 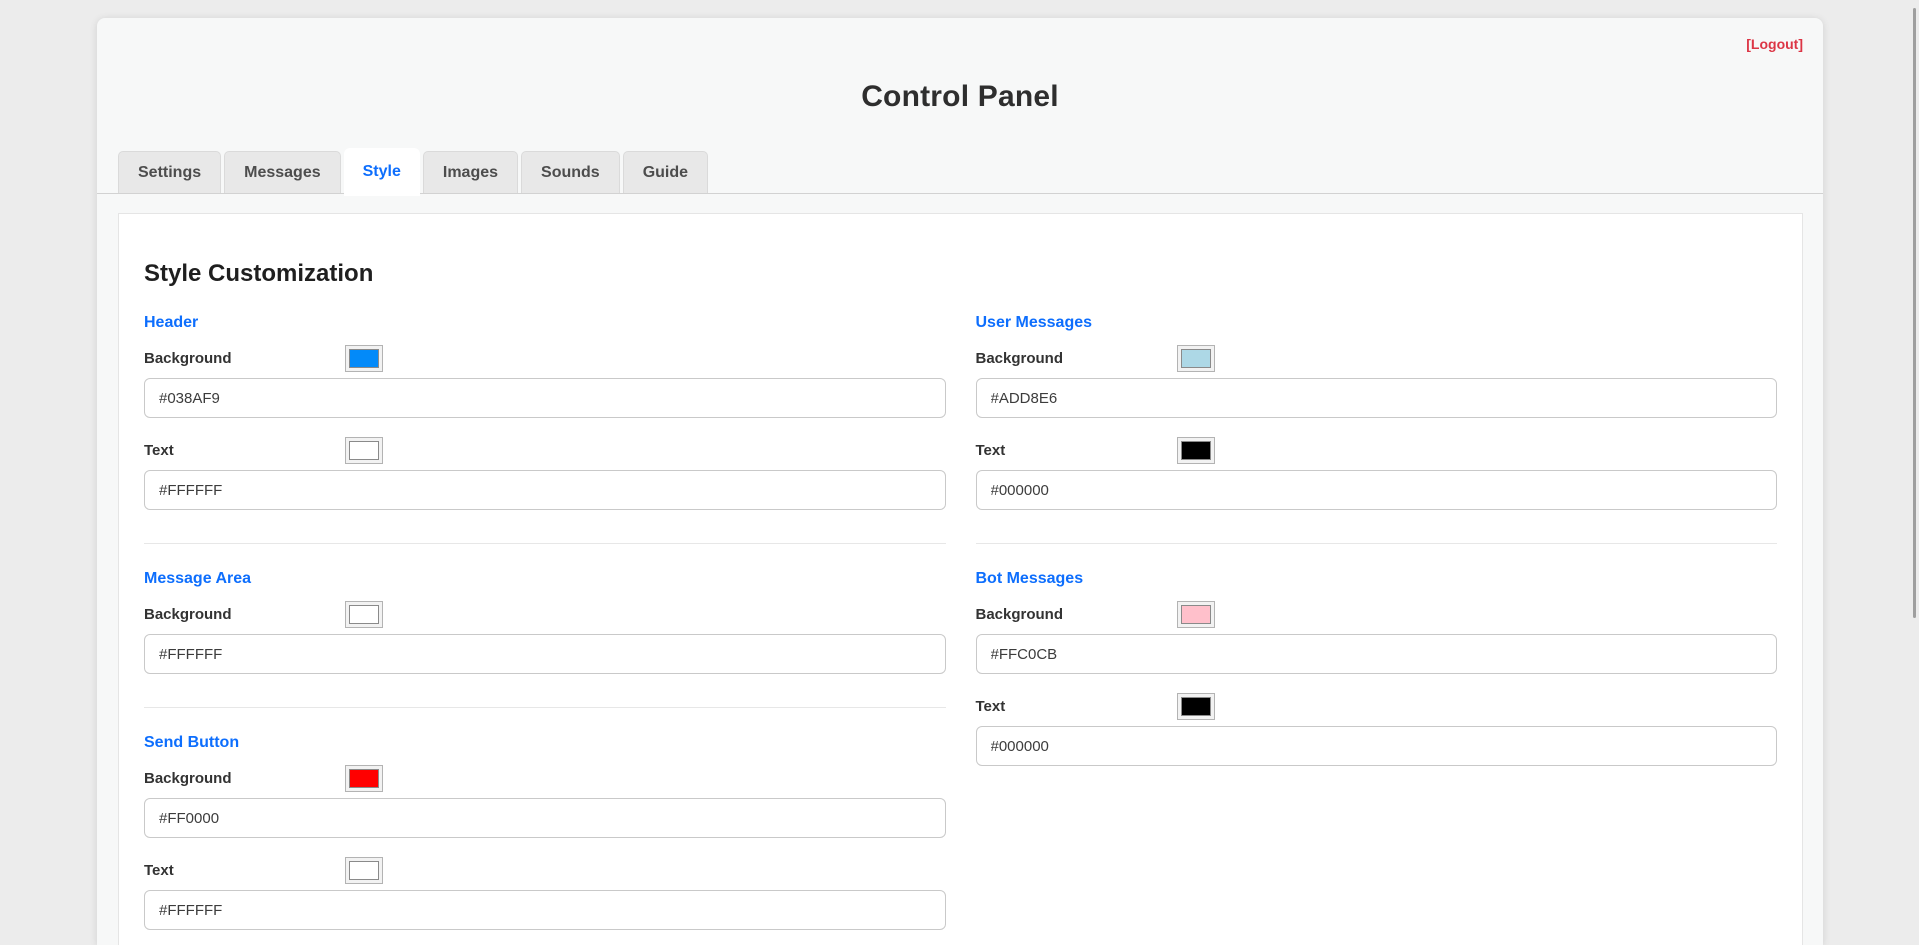 I want to click on style-section-send-button: Send Button Background Text, so click(x=545, y=832).